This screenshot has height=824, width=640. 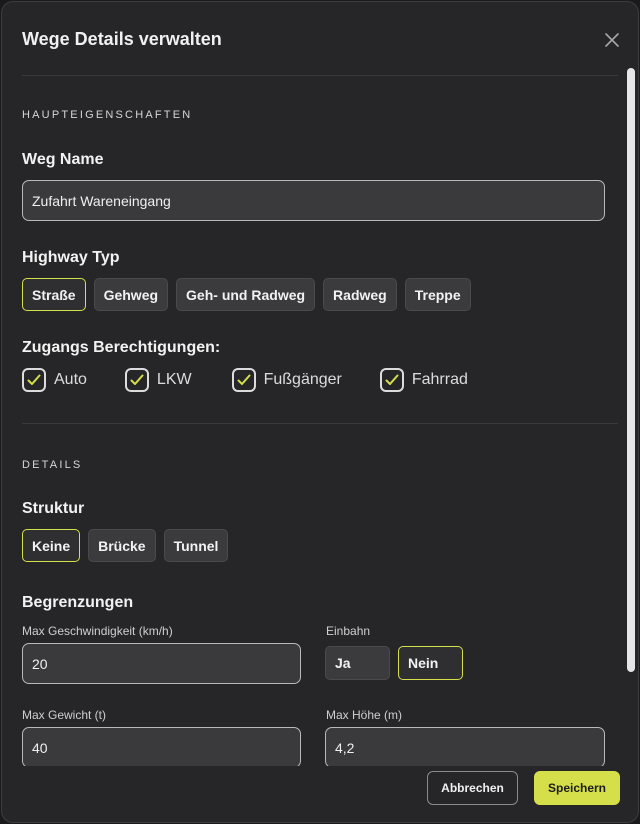 What do you see at coordinates (313, 200) in the screenshot?
I see `way-name-input` at bounding box center [313, 200].